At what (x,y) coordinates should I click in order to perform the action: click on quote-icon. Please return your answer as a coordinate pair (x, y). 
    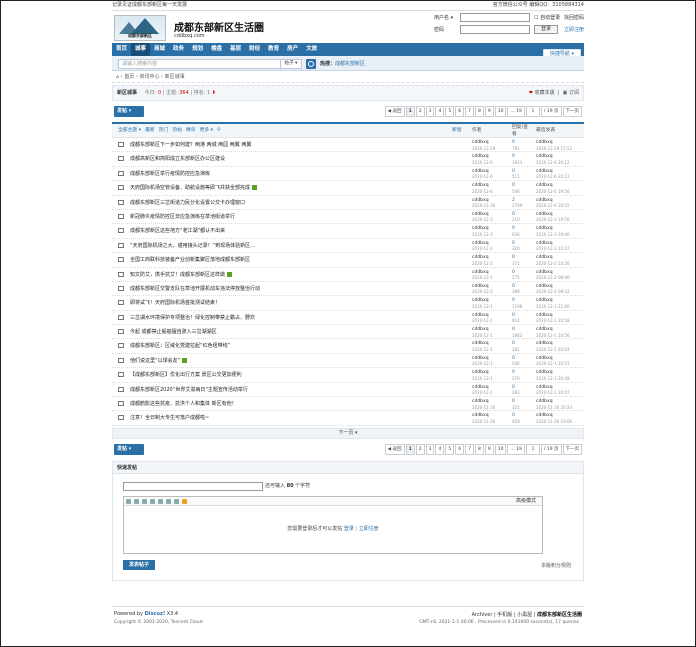
    Looking at the image, I should click on (168, 501).